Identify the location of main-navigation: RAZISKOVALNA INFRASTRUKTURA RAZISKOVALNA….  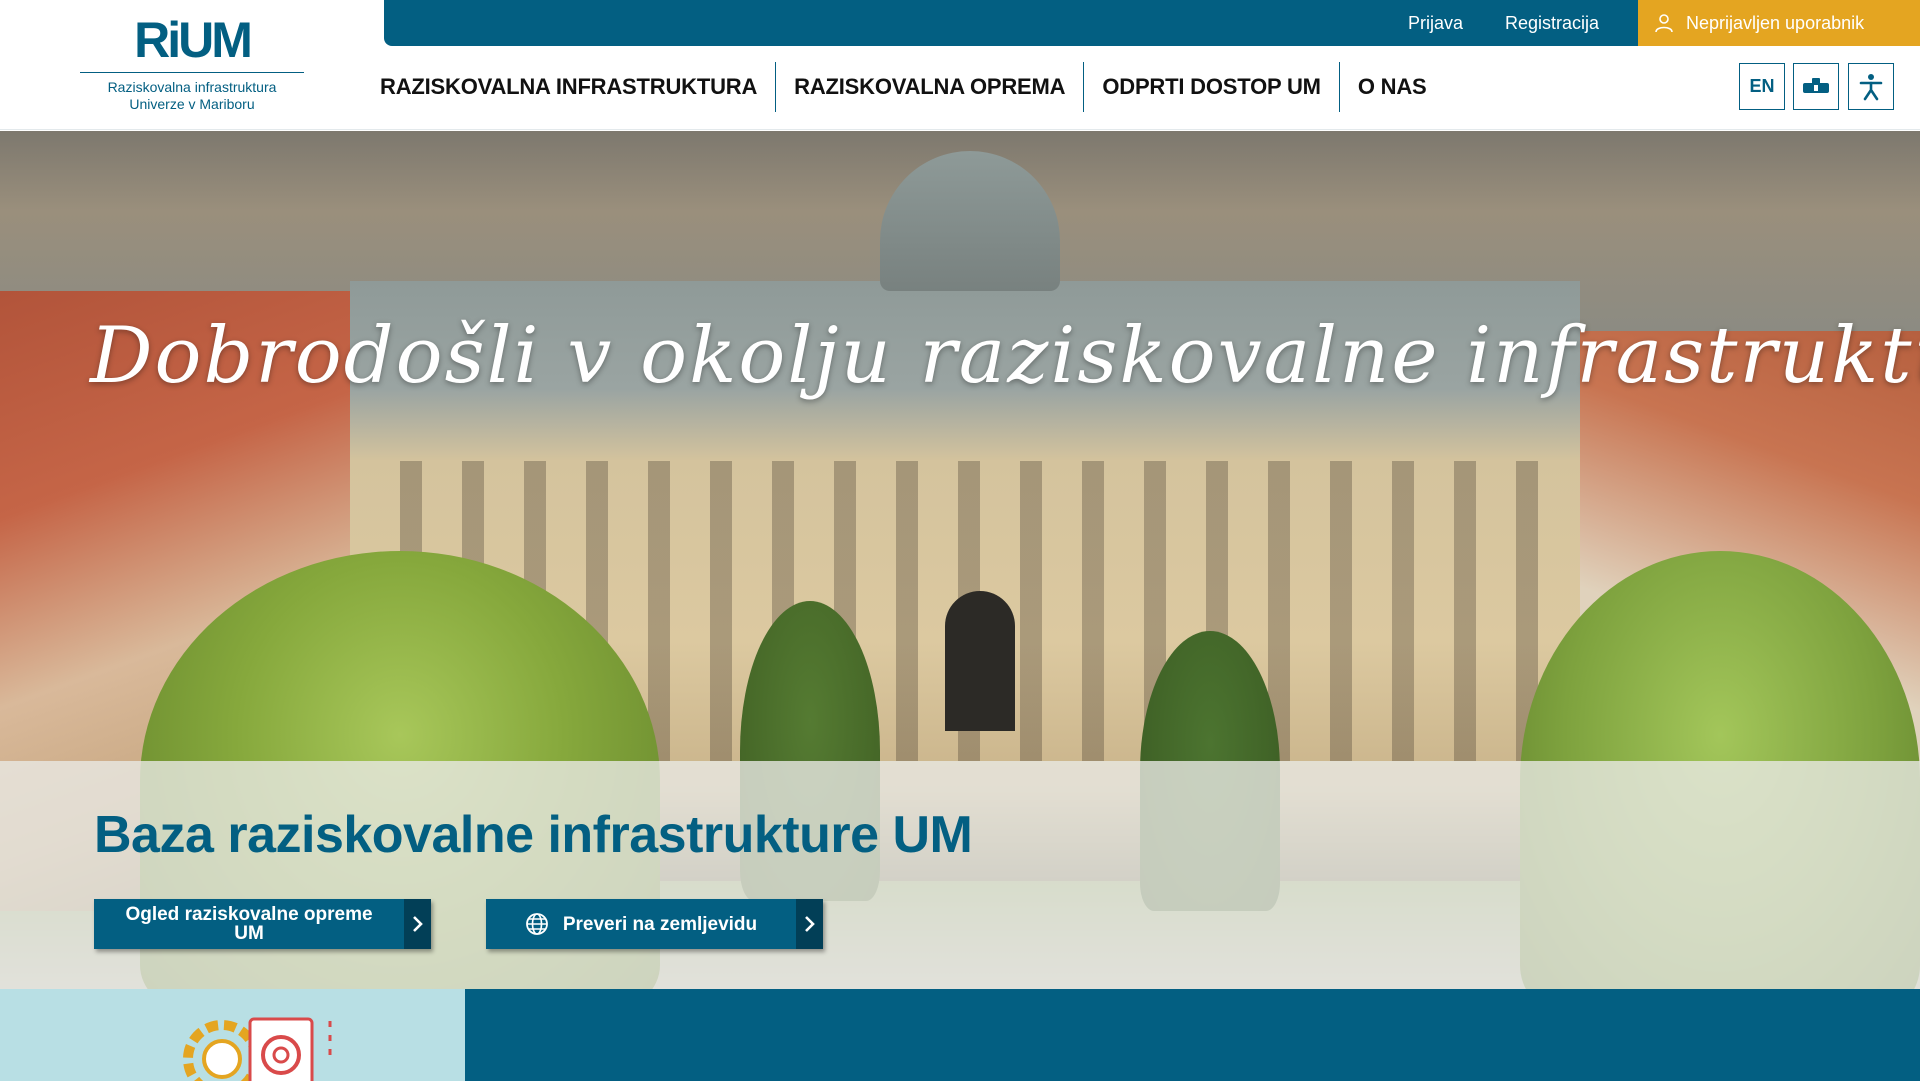
(903, 87).